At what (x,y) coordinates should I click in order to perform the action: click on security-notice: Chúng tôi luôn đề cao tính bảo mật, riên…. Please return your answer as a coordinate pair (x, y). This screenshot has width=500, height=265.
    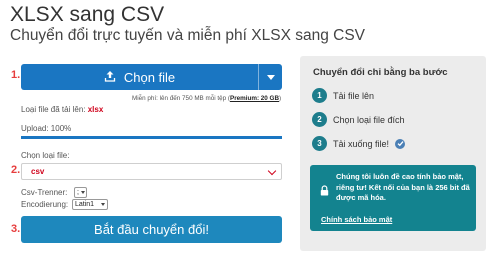
    Looking at the image, I should click on (393, 198).